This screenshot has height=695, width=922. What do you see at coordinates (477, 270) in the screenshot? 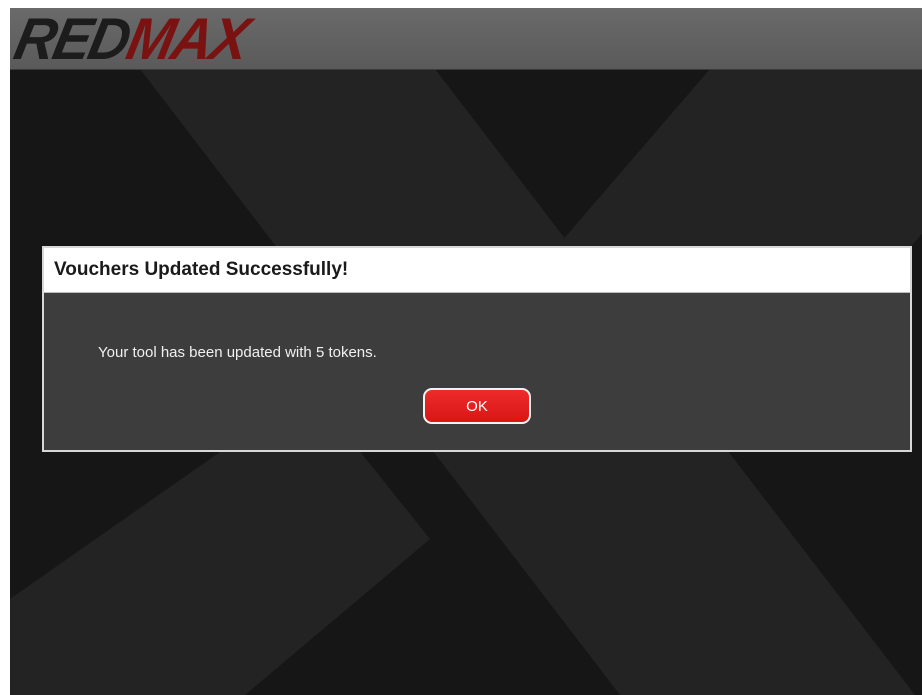
I see `dialog-title-bar: Vouchers Updated Successfully!` at bounding box center [477, 270].